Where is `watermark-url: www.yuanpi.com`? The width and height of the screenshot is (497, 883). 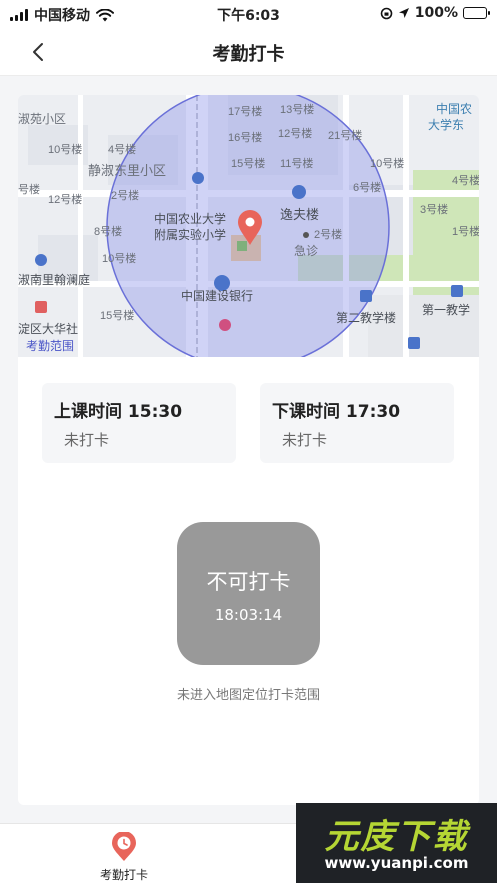 watermark-url: www.yuanpi.com is located at coordinates (396, 863).